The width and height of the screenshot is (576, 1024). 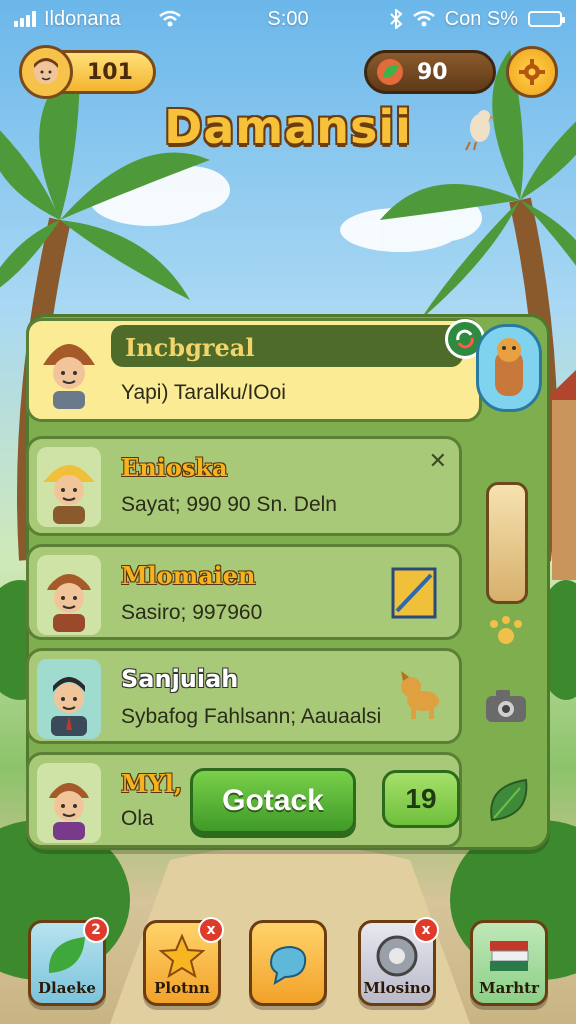 What do you see at coordinates (180, 679) in the screenshot?
I see `character-name: Sanjuiah` at bounding box center [180, 679].